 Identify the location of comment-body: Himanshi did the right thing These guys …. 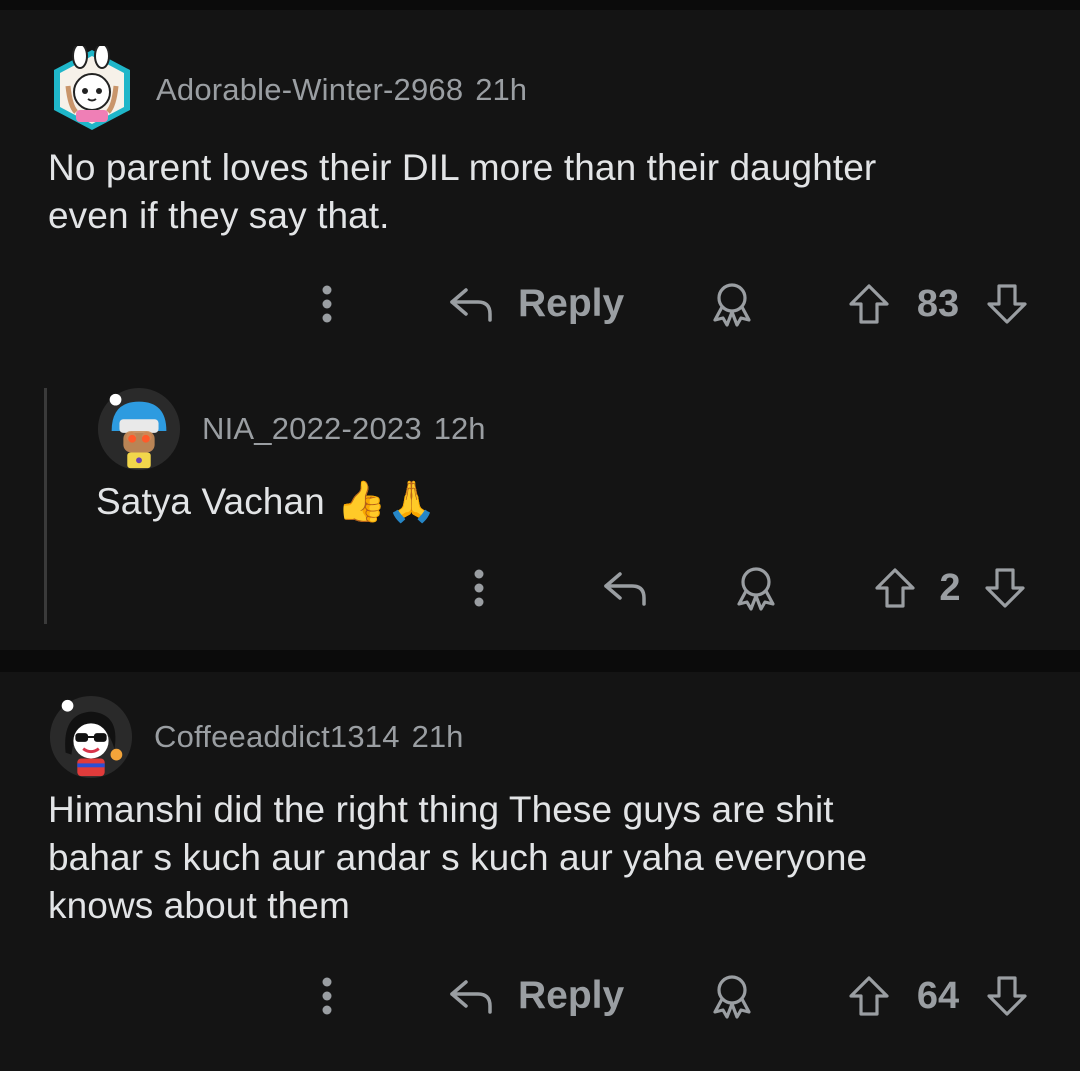
(457, 858).